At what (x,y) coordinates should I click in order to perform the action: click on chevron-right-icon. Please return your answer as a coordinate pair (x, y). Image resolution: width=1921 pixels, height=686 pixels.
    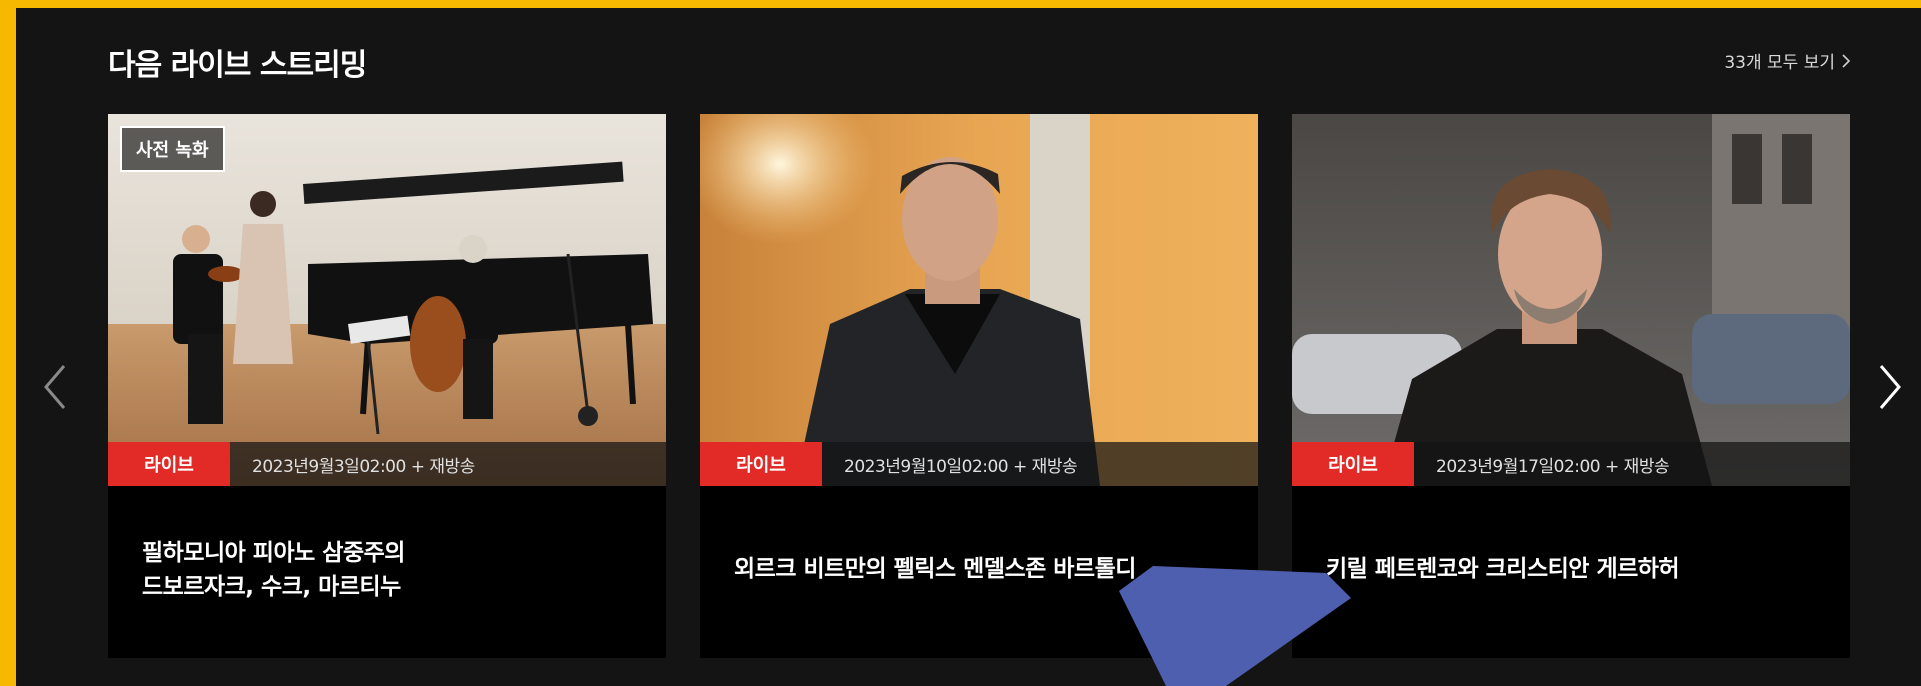
    Looking at the image, I should click on (1846, 60).